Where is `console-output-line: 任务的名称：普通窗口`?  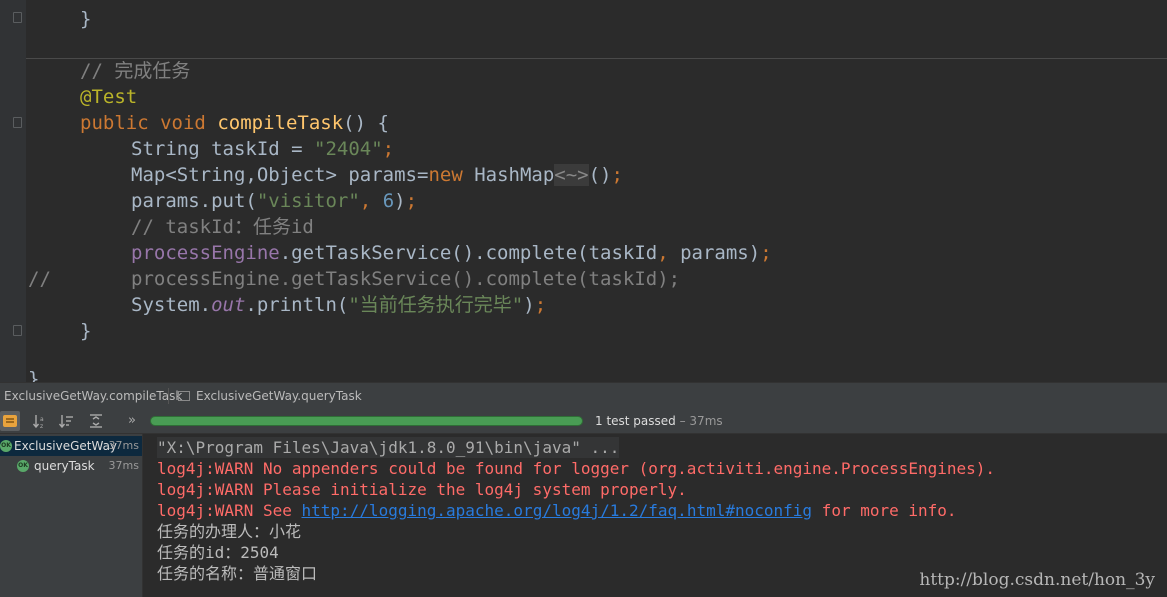
console-output-line: 任务的名称：普通窗口 is located at coordinates (237, 573).